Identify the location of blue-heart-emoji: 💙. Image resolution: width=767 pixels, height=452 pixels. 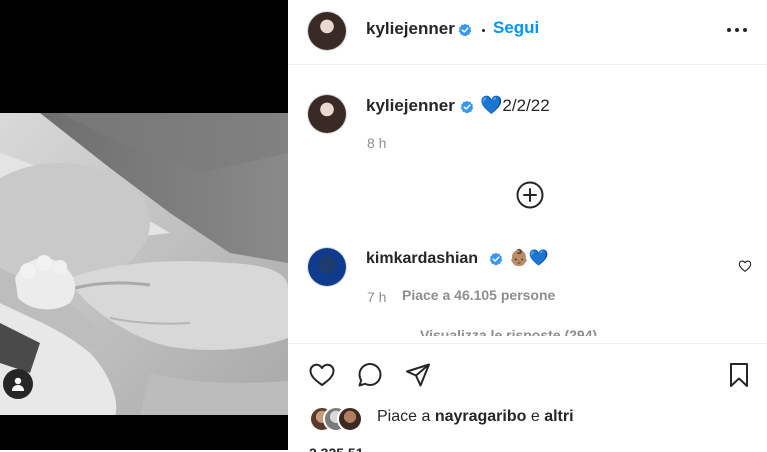
(491, 105).